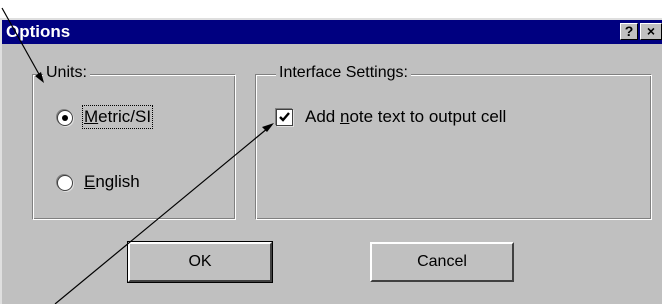  Describe the element at coordinates (21, 42) in the screenshot. I see `units-pointer-line` at that location.